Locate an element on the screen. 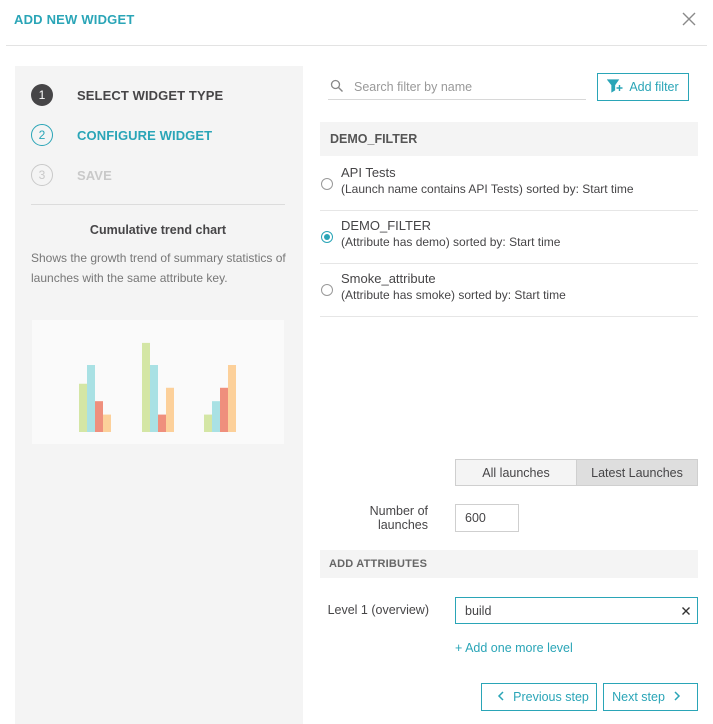 The width and height of the screenshot is (713, 724). next-step-button: Next step is located at coordinates (650, 697).